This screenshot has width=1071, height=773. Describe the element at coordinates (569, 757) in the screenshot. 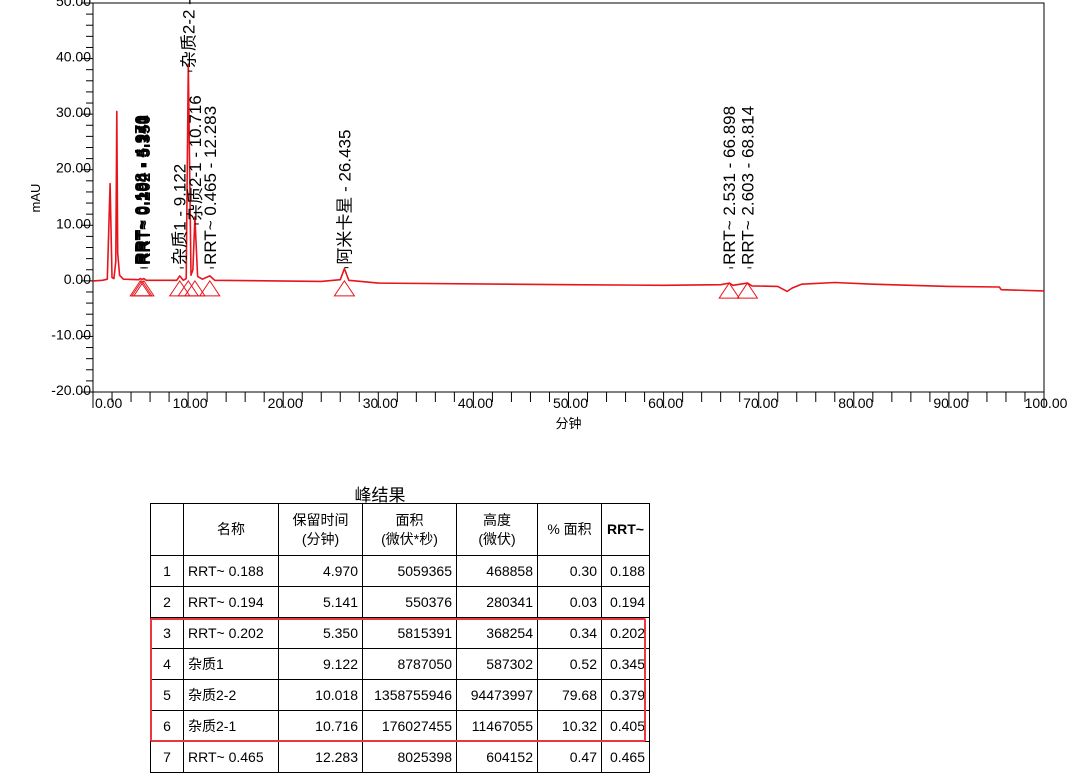

I see `row-area-percent: 0.47` at that location.